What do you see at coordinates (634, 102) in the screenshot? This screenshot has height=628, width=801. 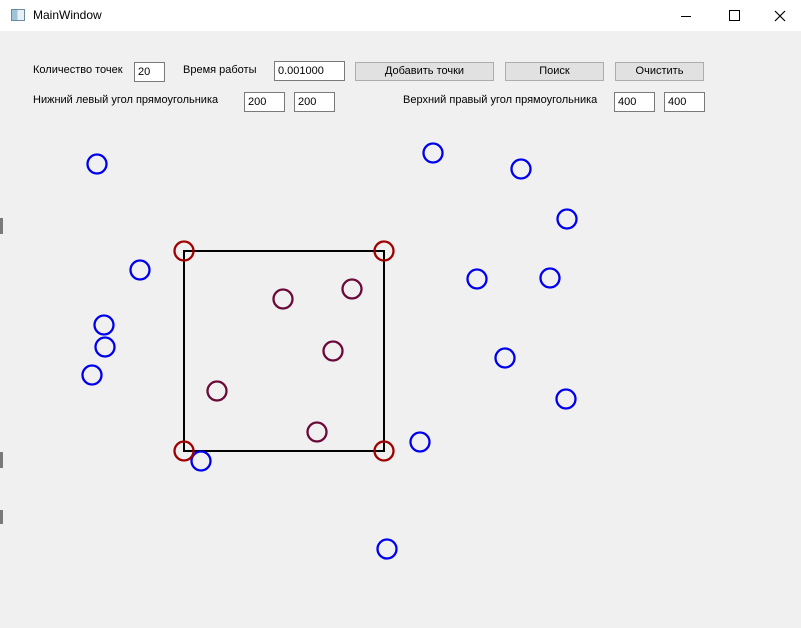 I see `upper-right-x-input: 400` at bounding box center [634, 102].